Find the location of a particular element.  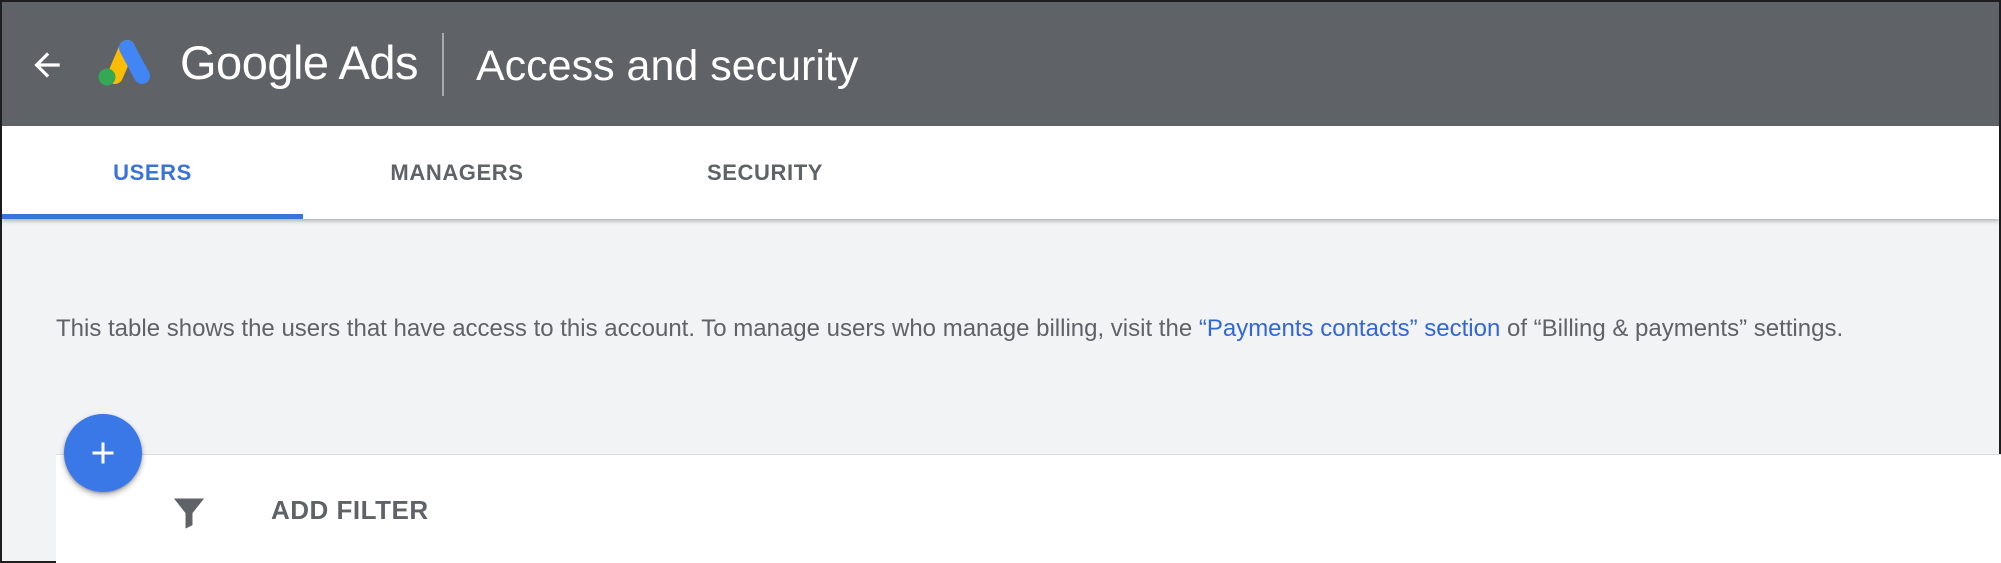

plus-icon is located at coordinates (103, 453).